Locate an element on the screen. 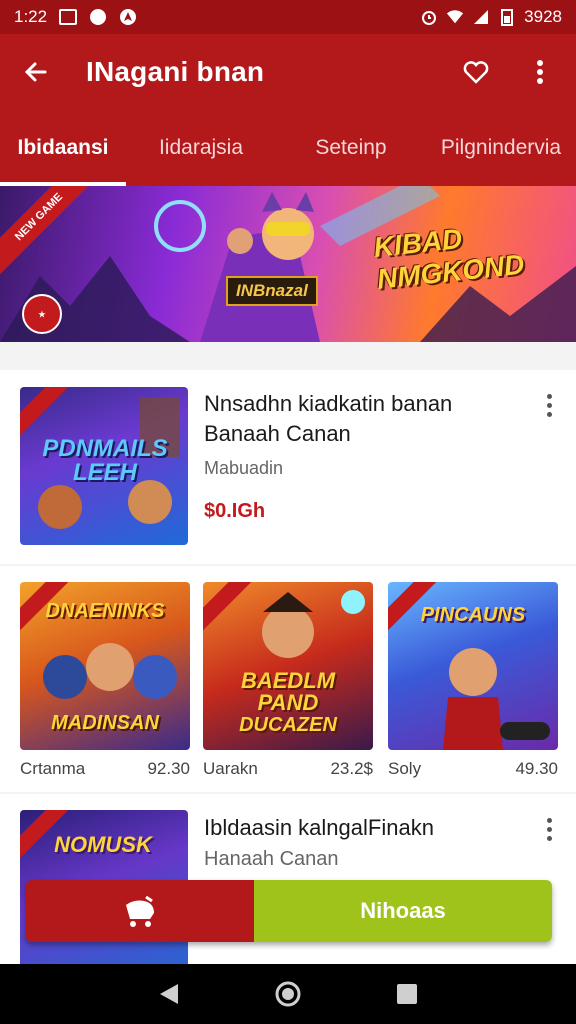 The width and height of the screenshot is (576, 1024). grid-art-title: PINCAUNS is located at coordinates (473, 615).